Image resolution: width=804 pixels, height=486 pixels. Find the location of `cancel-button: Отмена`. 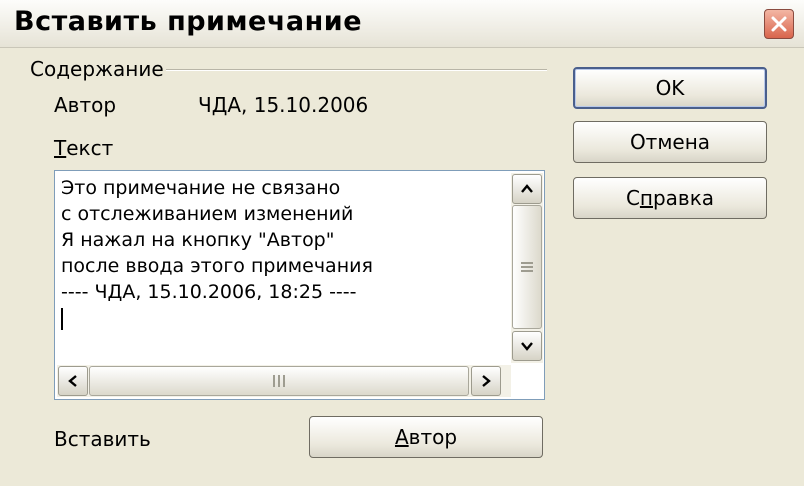

cancel-button: Отмена is located at coordinates (670, 142).